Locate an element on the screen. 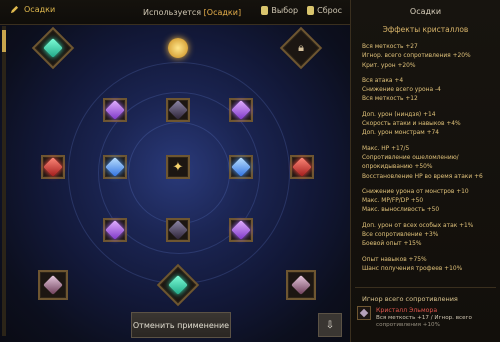 The image size is (500, 342). gold-orb-icon is located at coordinates (178, 48).